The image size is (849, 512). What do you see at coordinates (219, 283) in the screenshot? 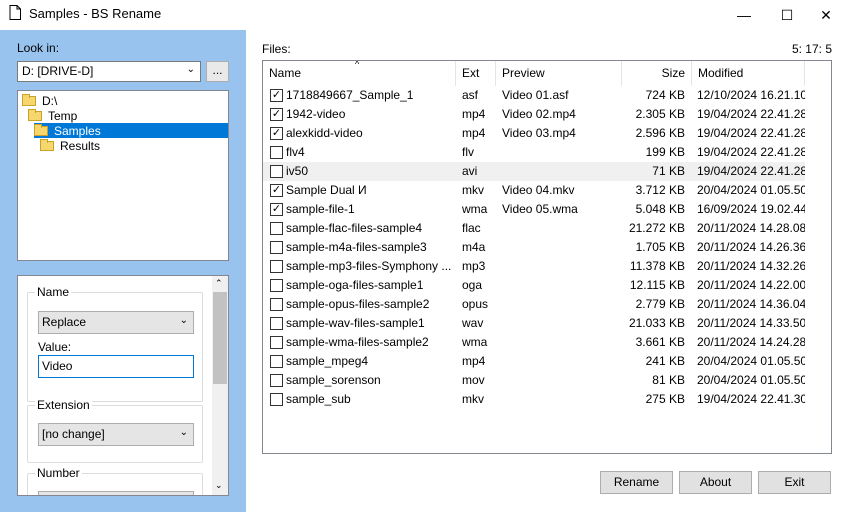
I see `scroll-up-icon: ⌃` at bounding box center [219, 283].